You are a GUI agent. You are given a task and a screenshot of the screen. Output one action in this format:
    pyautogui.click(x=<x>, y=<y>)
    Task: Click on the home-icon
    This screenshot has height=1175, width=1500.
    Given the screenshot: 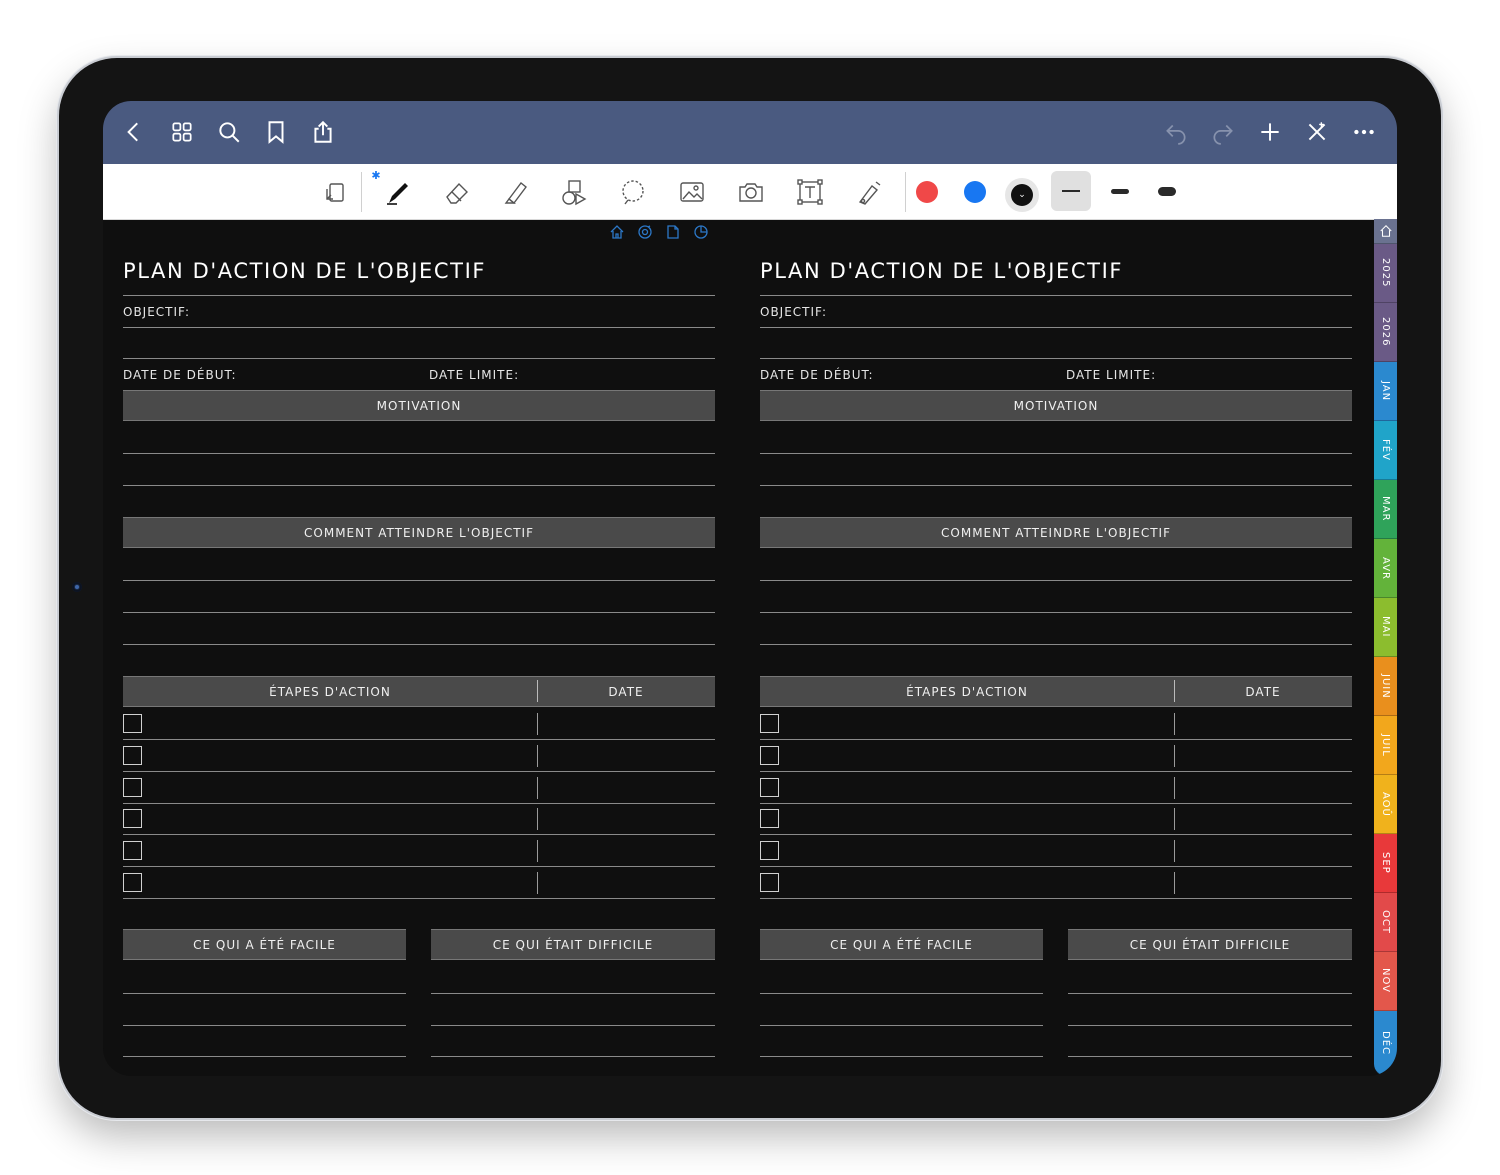 What is the action you would take?
    pyautogui.click(x=617, y=232)
    